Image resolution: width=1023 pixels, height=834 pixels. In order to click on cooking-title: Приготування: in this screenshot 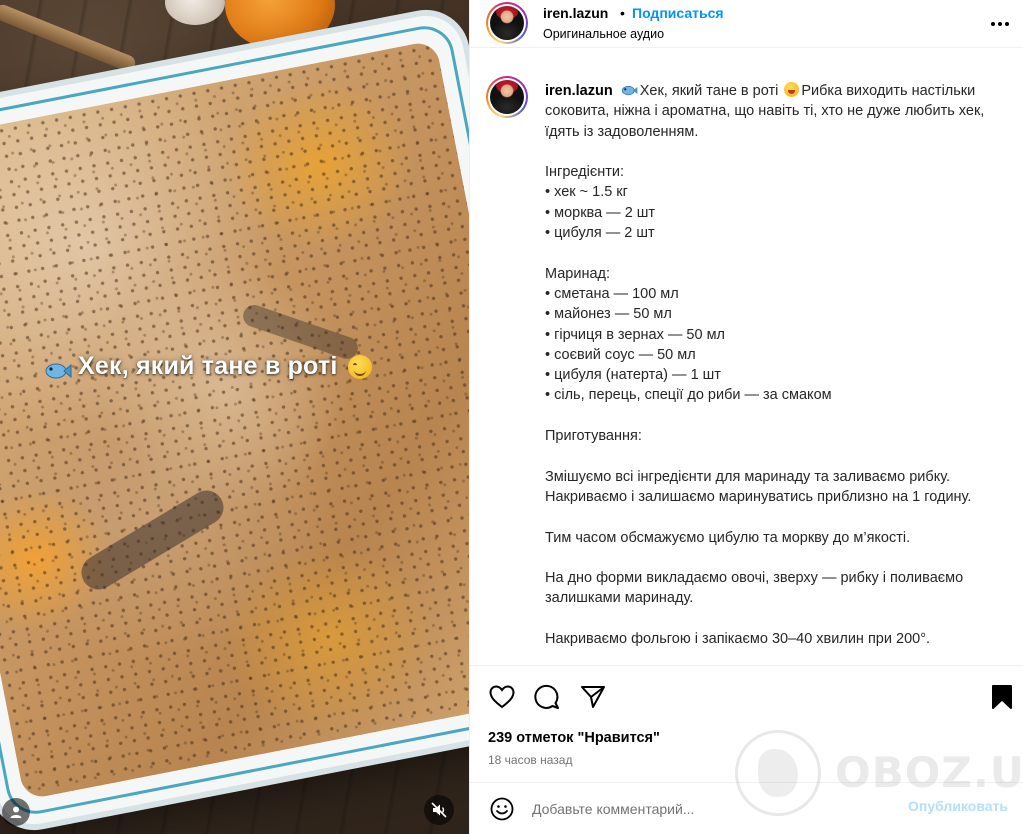, I will do `click(593, 436)`.